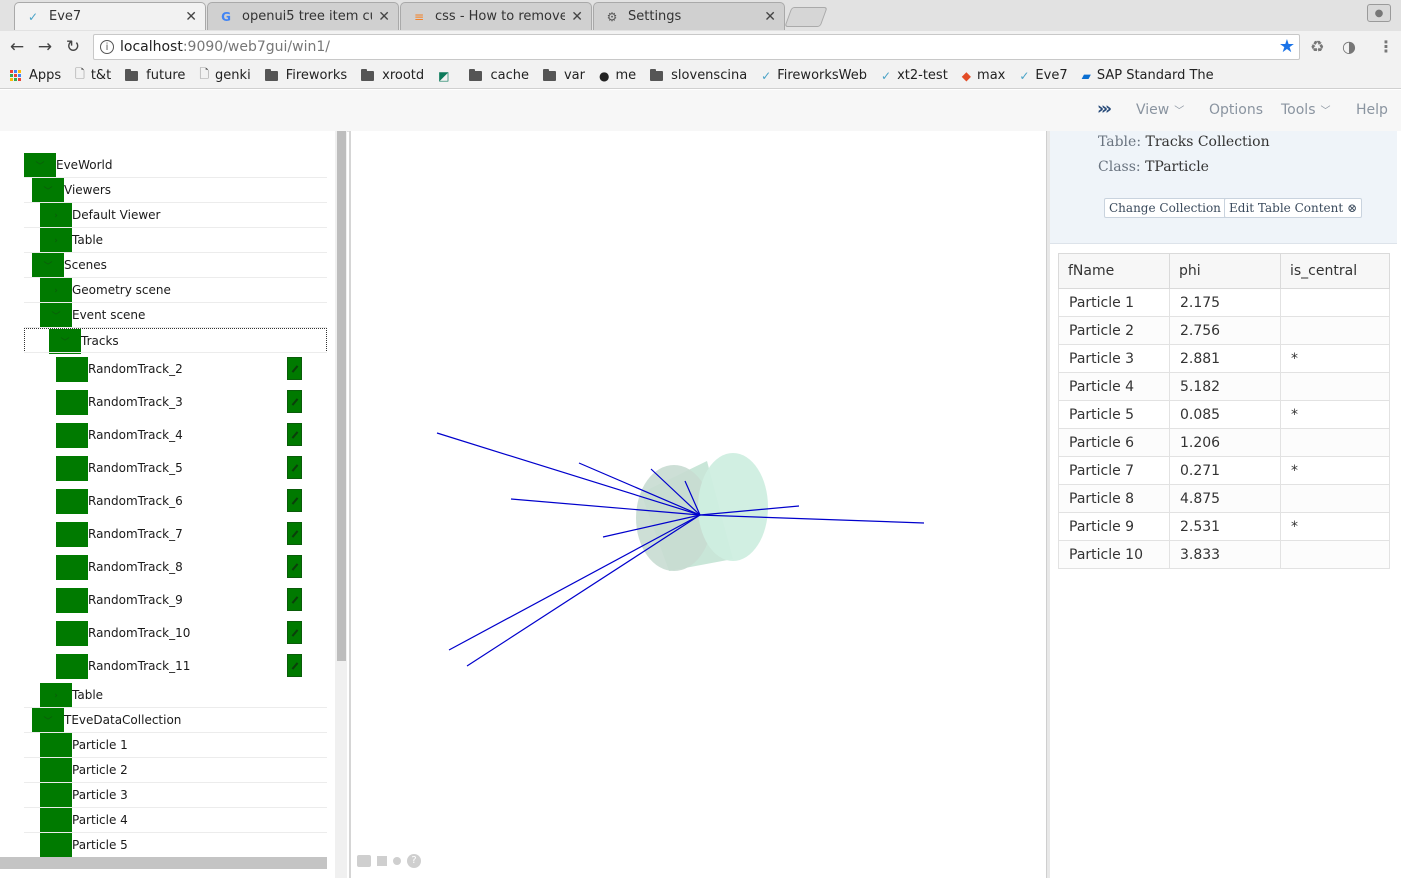 Image resolution: width=1401 pixels, height=878 pixels. Describe the element at coordinates (1104, 109) in the screenshot. I see `shell-expand-icon: ›››` at that location.